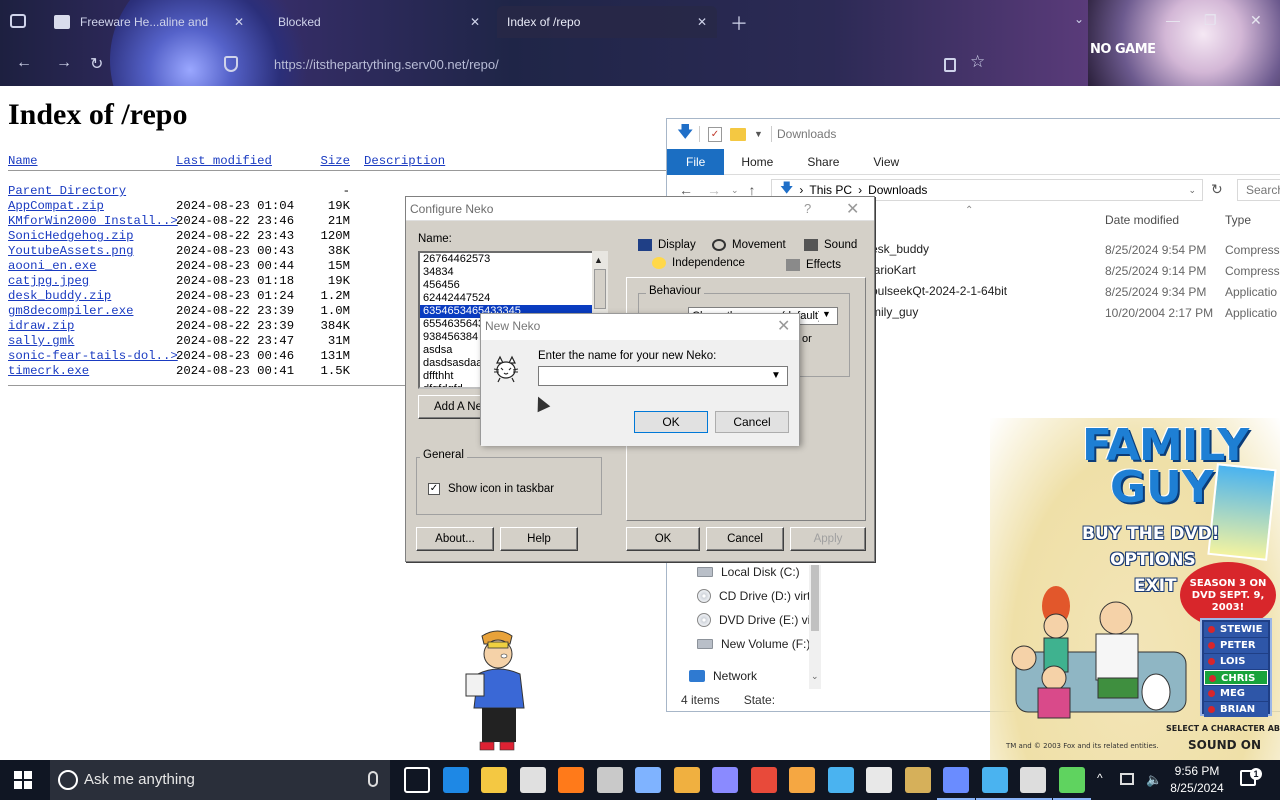 The width and height of the screenshot is (1280, 800). What do you see at coordinates (1258, 190) in the screenshot?
I see `explorer-search-input: Search` at bounding box center [1258, 190].